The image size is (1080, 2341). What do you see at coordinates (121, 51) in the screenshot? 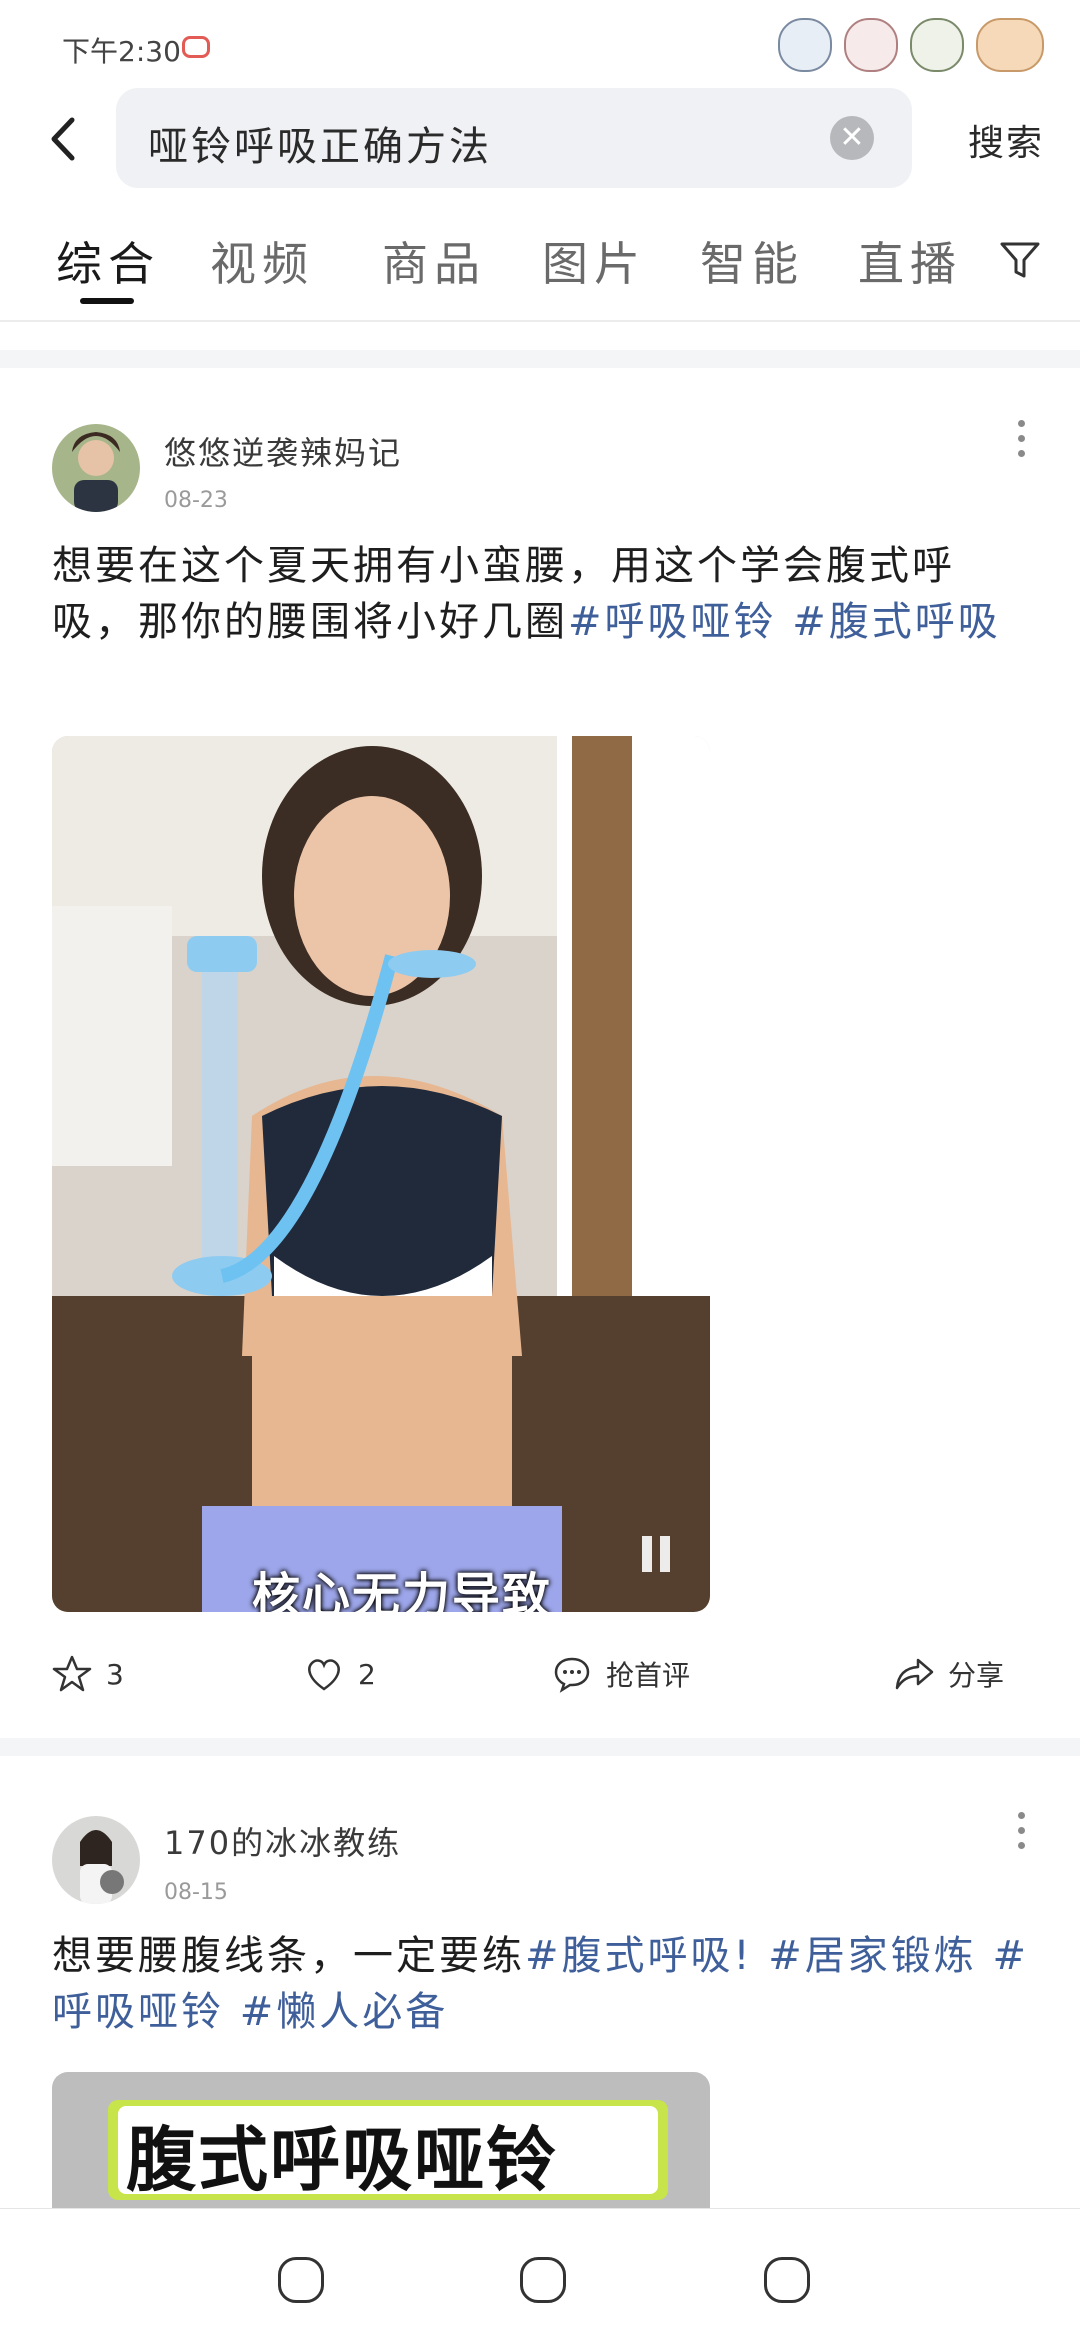
I see `status-time: 下午2:30` at bounding box center [121, 51].